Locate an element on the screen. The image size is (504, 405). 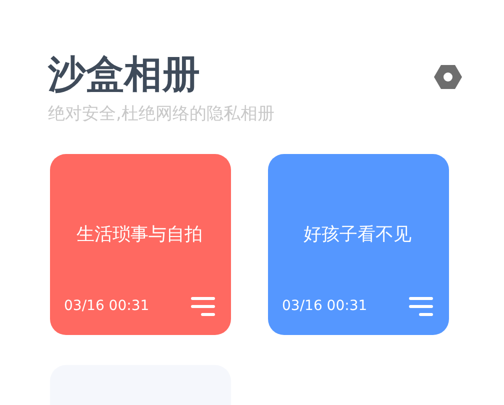
album-name: 好孩子看不见 is located at coordinates (358, 234).